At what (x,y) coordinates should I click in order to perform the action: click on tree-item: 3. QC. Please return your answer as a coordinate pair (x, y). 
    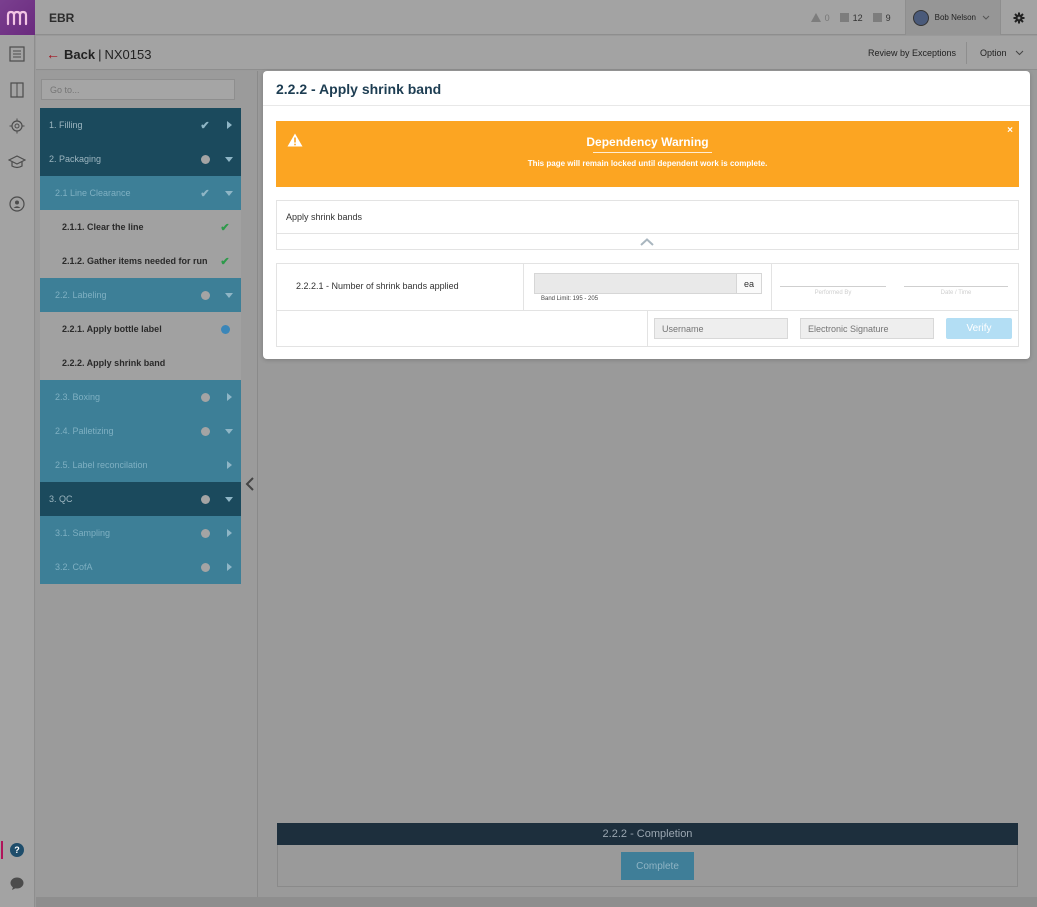
    Looking at the image, I should click on (140, 499).